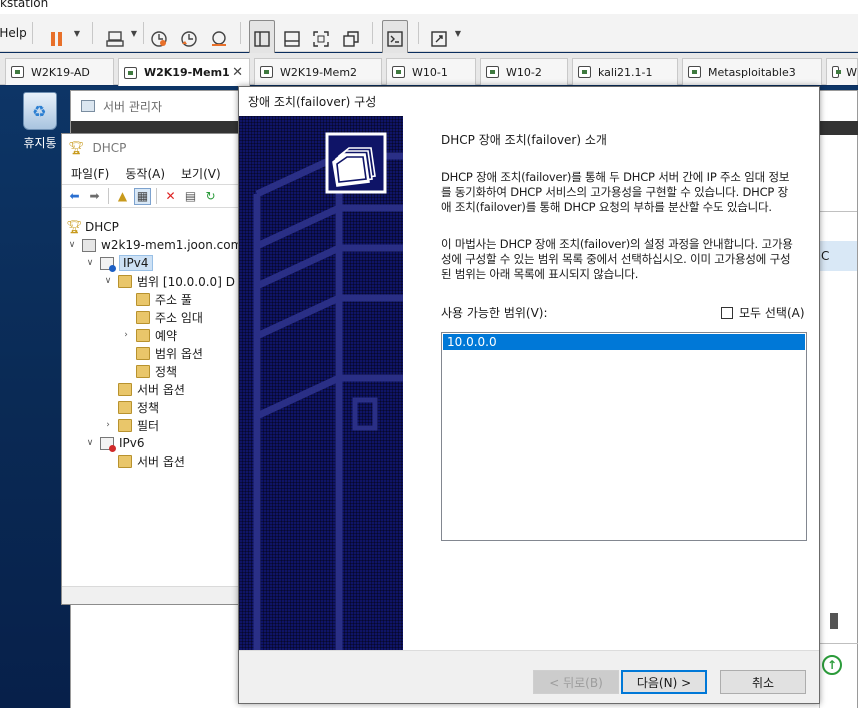 The width and height of the screenshot is (858, 708). Describe the element at coordinates (624, 436) in the screenshot. I see `available-scopes-list: 10.0.0.0` at that location.